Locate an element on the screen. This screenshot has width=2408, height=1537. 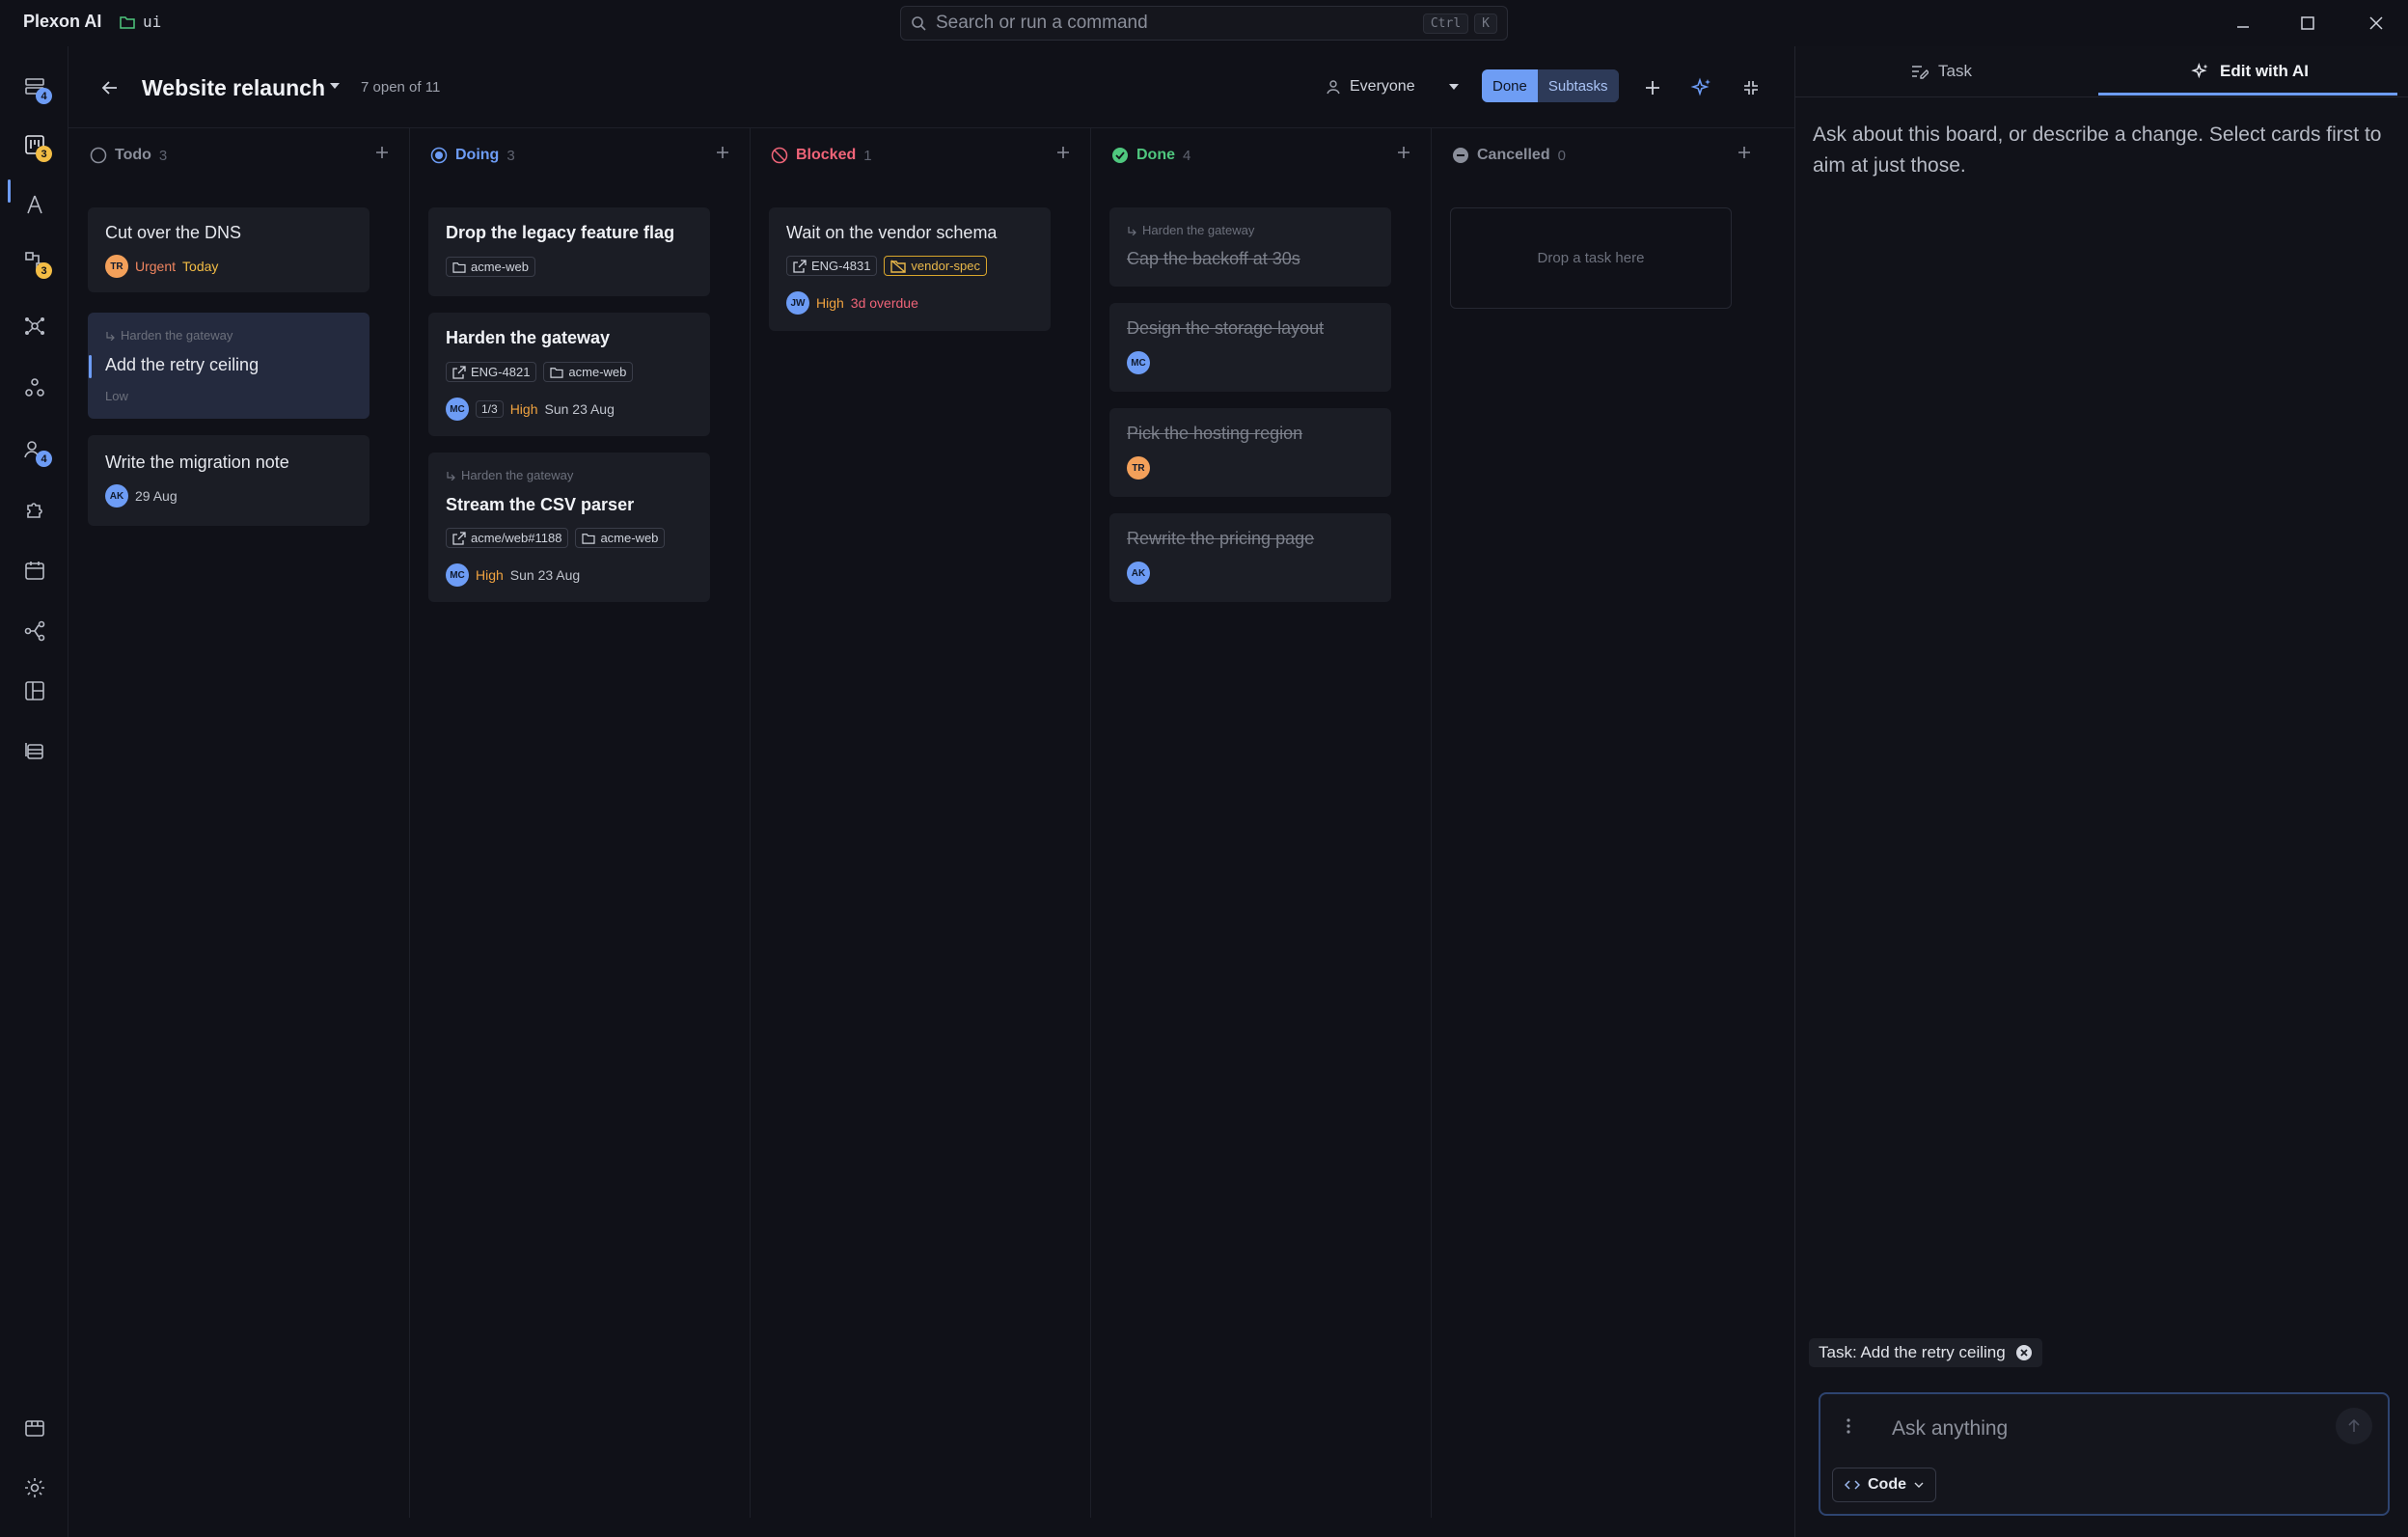
tab-task: Task is located at coordinates (1941, 71).